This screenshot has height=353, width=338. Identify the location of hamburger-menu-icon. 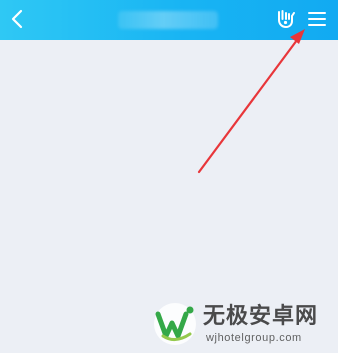
(317, 19).